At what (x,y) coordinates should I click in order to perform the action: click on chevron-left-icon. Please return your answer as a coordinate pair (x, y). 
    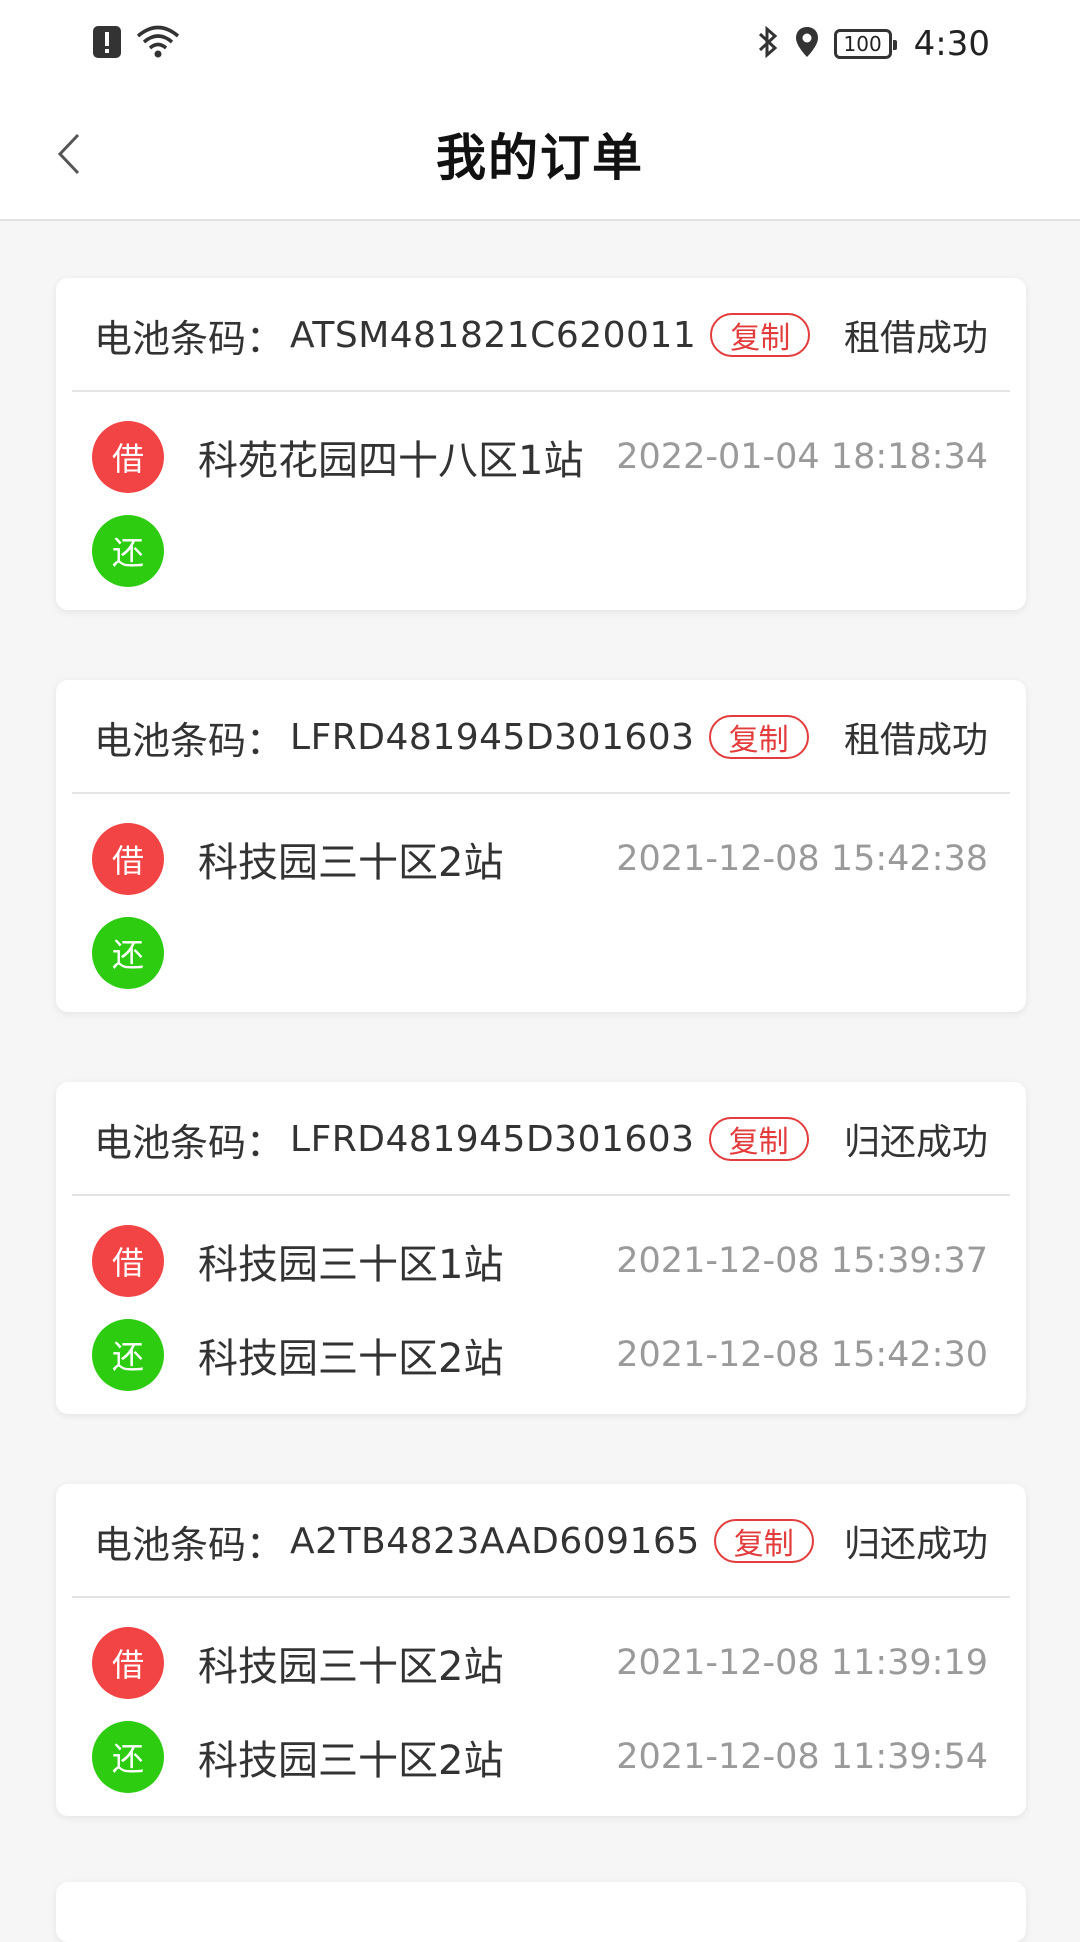
    Looking at the image, I should click on (68, 156).